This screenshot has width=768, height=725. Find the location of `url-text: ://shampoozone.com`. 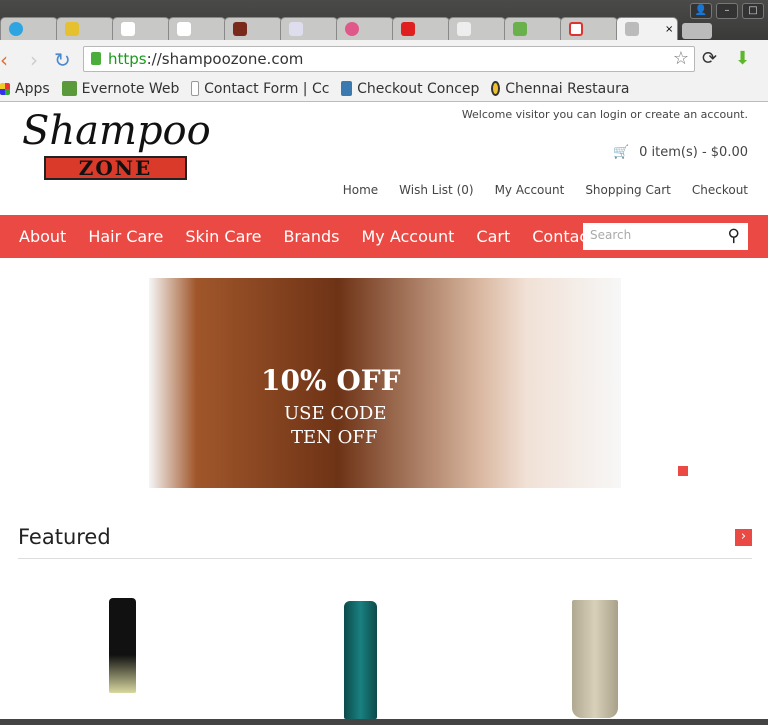

url-text: ://shampoozone.com is located at coordinates (225, 59).